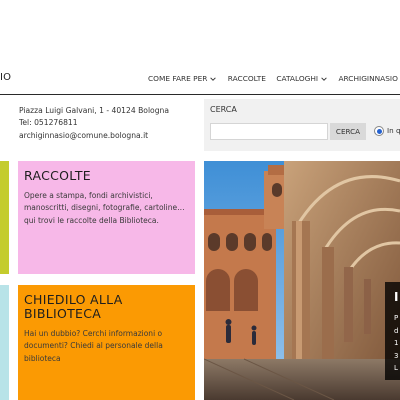  What do you see at coordinates (396, 330) in the screenshot?
I see `hero-caption-line: d` at bounding box center [396, 330].